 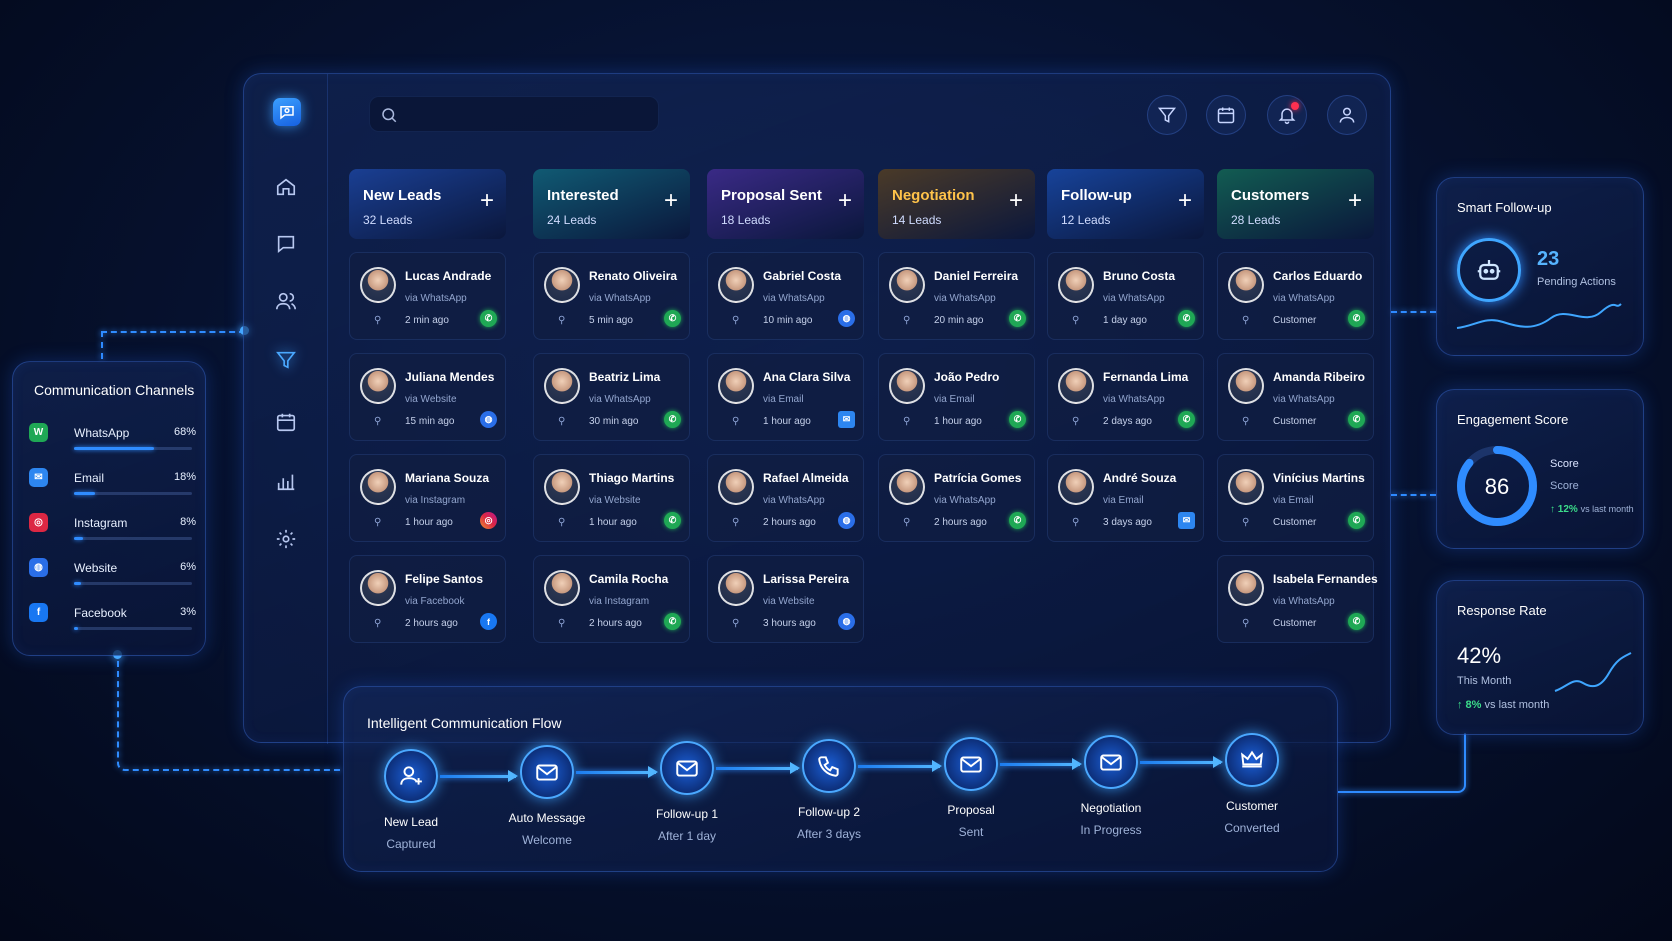 What do you see at coordinates (1252, 760) in the screenshot?
I see `crown-icon` at bounding box center [1252, 760].